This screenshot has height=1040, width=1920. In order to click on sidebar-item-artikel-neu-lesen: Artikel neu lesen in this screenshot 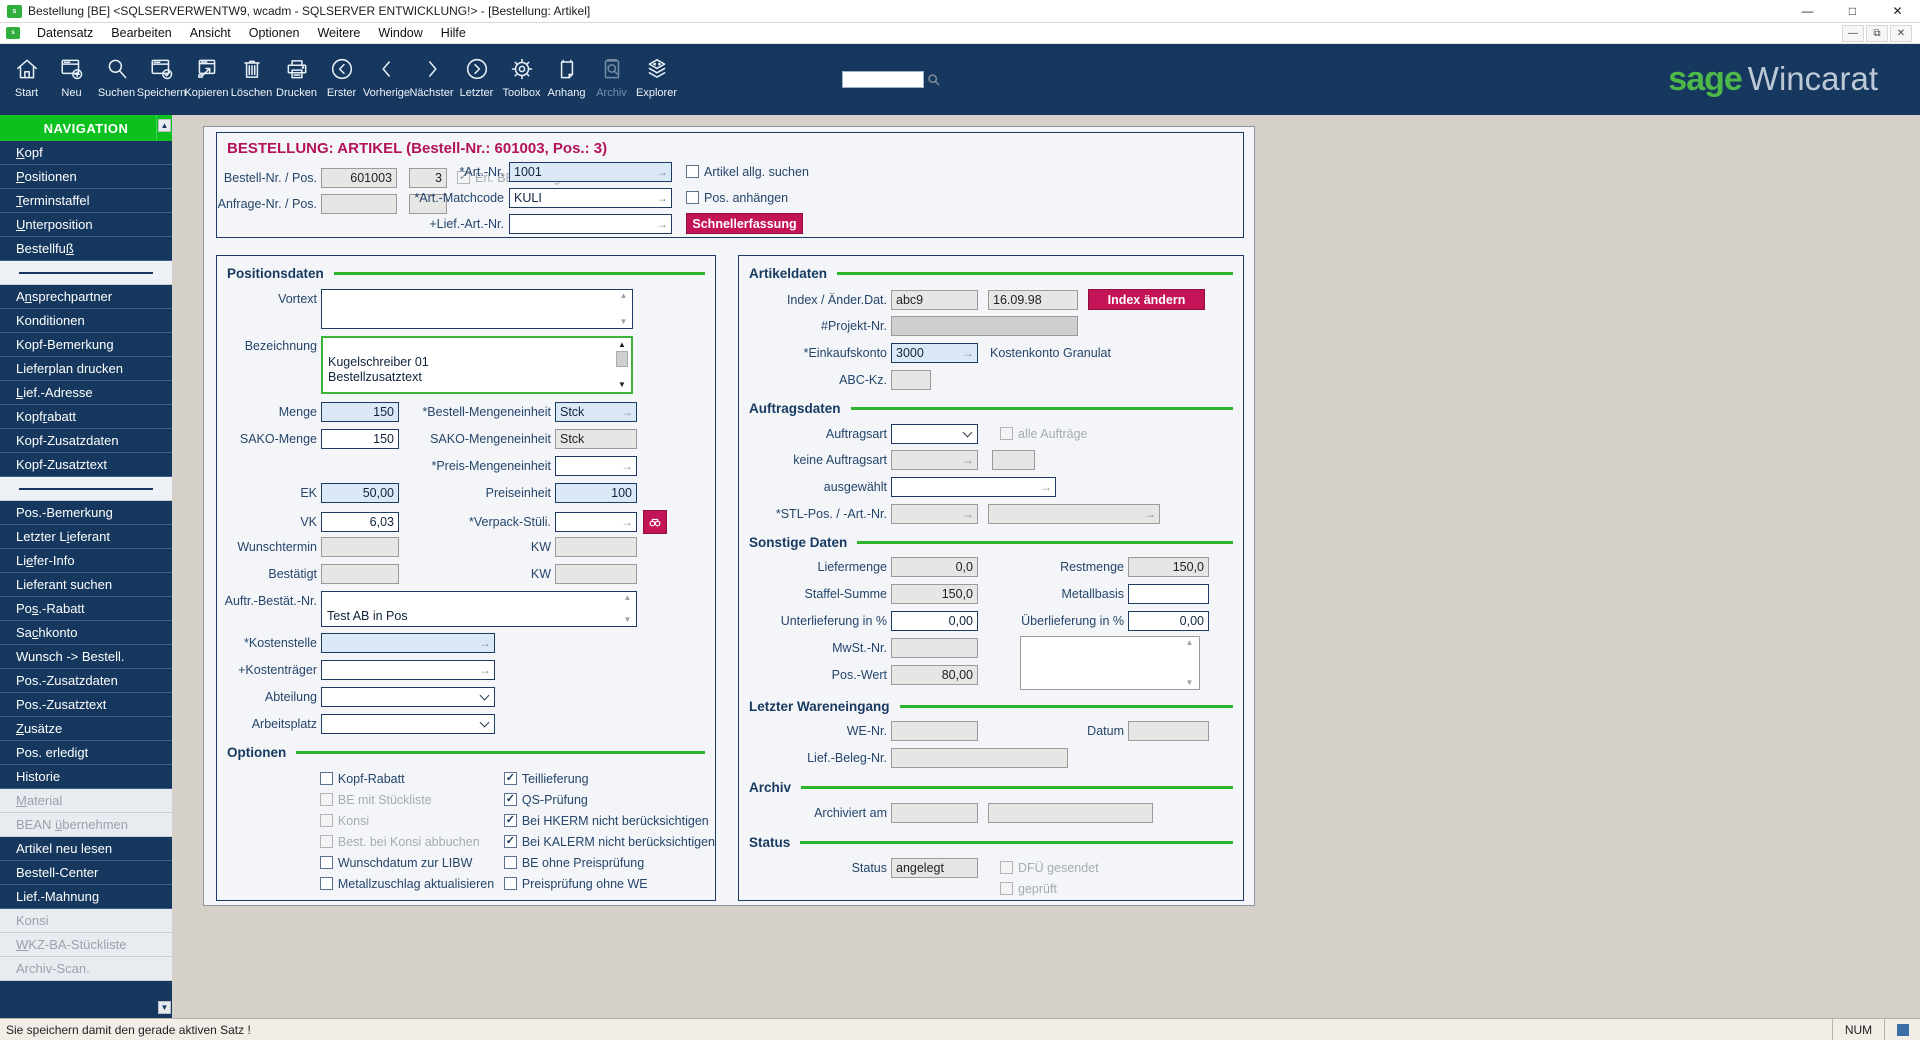, I will do `click(86, 849)`.